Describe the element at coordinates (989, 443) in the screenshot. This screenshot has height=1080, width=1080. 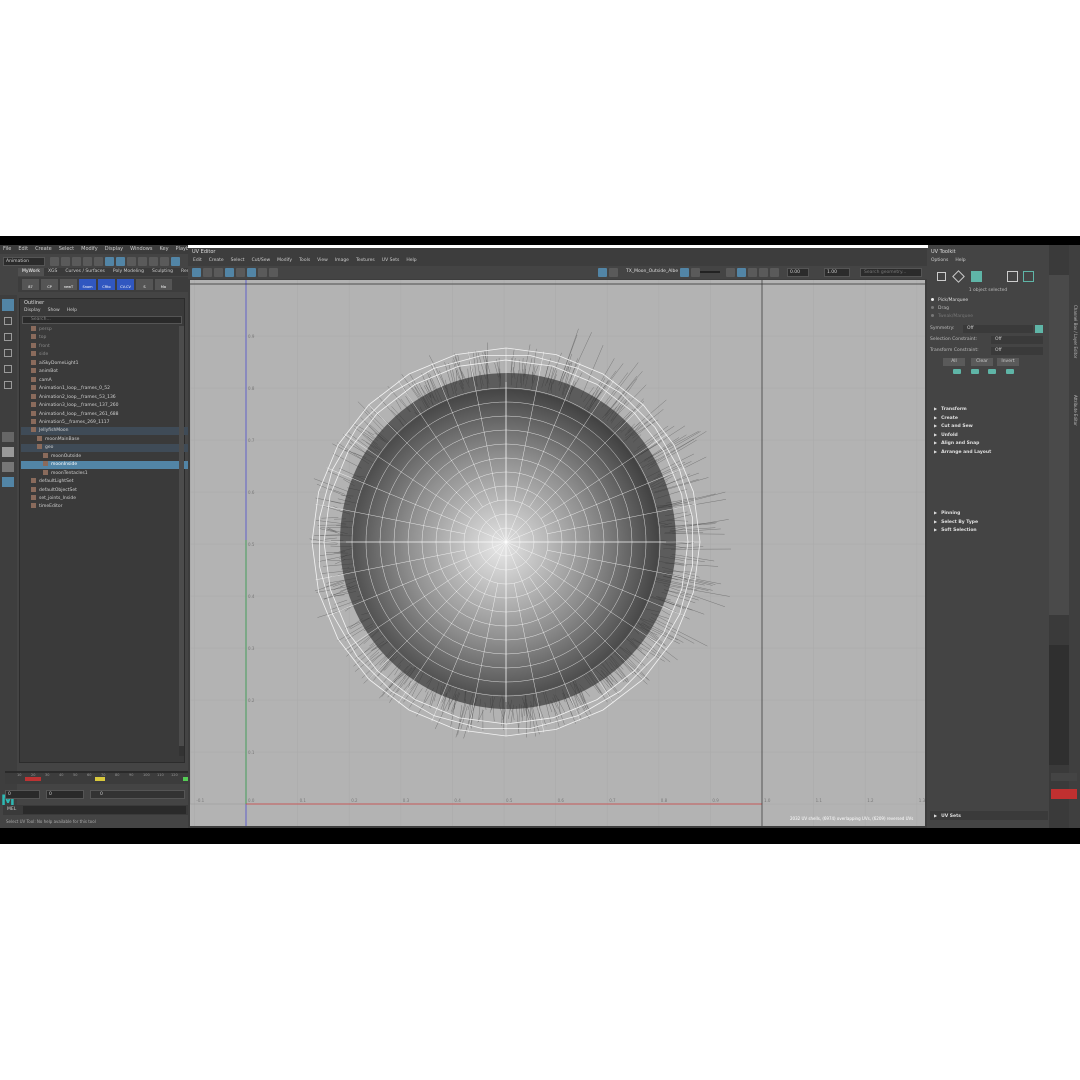
I see `toolkit-section-align-and-snap: ▶ Align and Snap` at that location.